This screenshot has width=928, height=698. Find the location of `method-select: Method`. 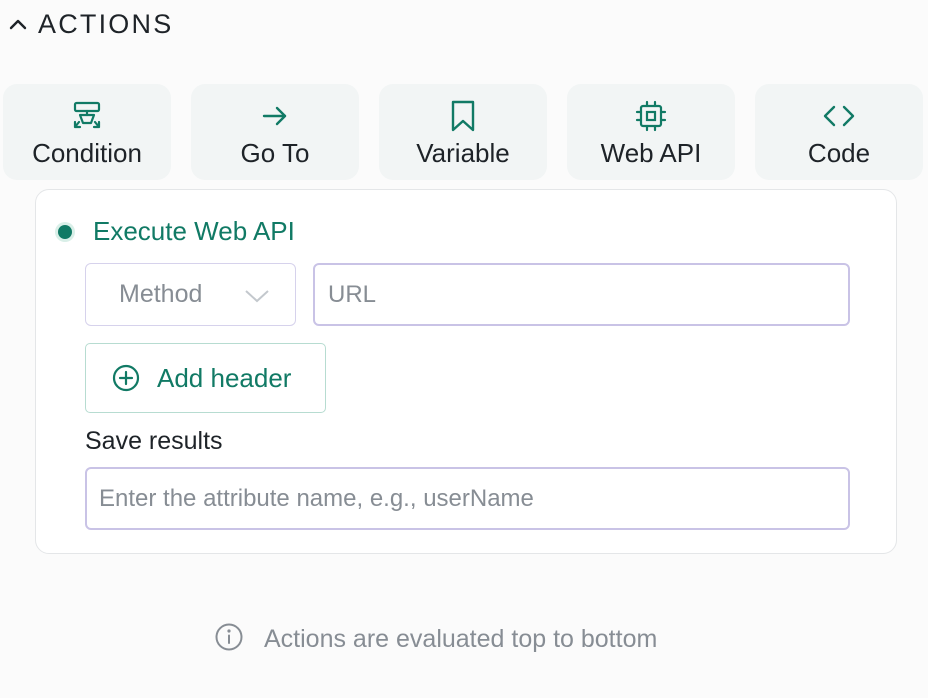

method-select: Method is located at coordinates (190, 294).